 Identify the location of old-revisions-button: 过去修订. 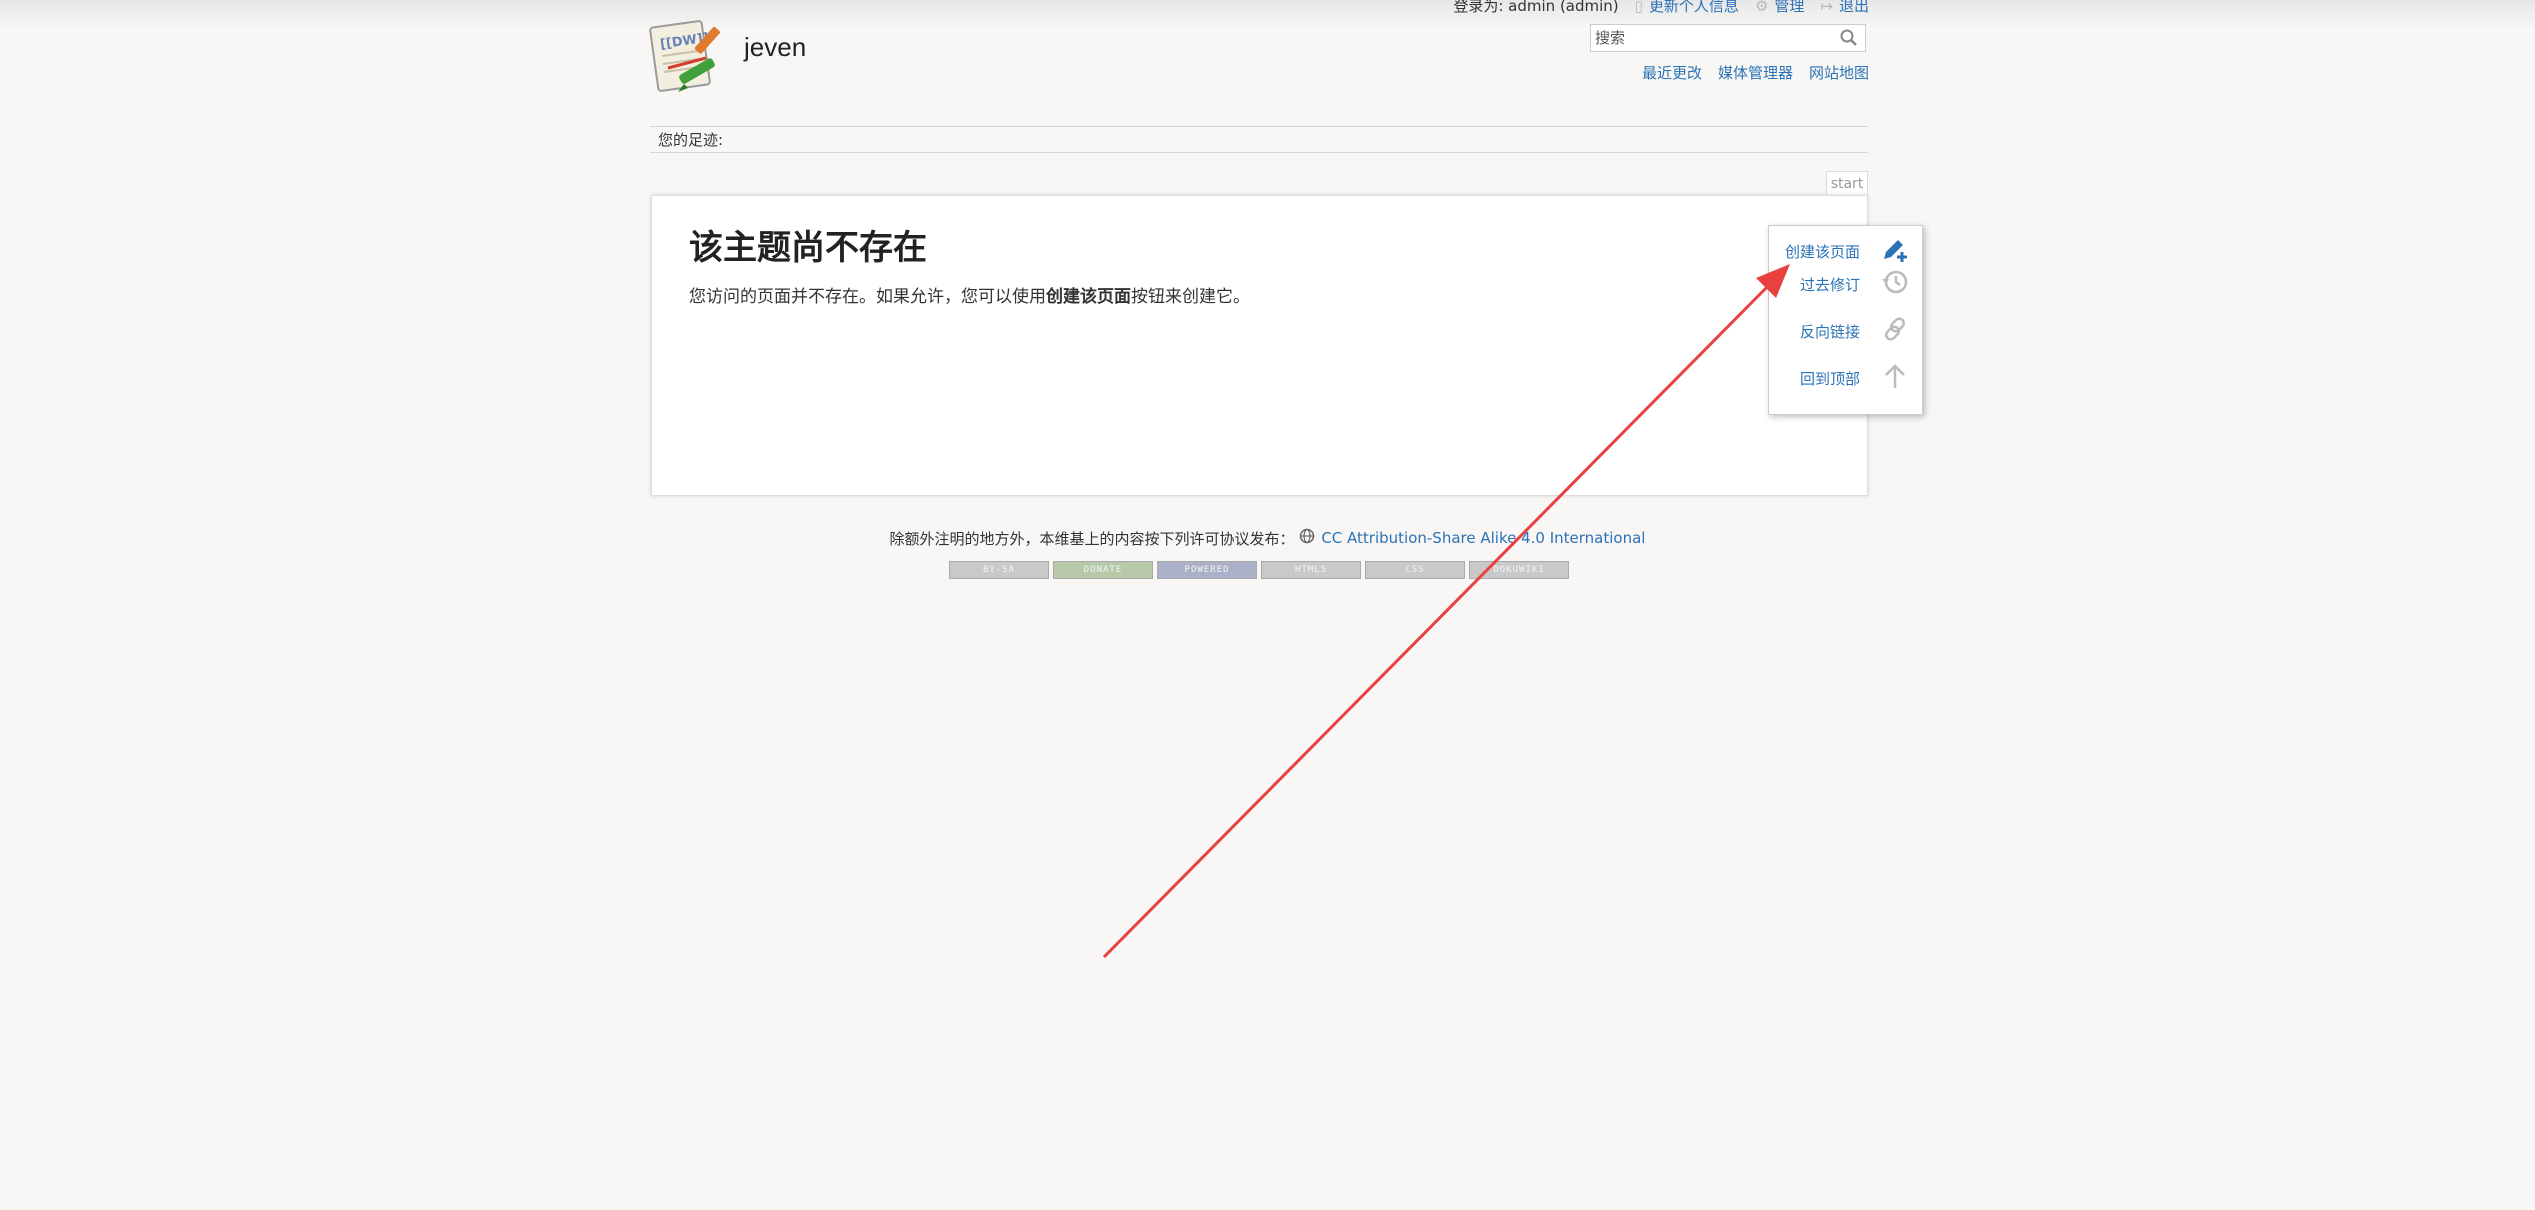
(1855, 284).